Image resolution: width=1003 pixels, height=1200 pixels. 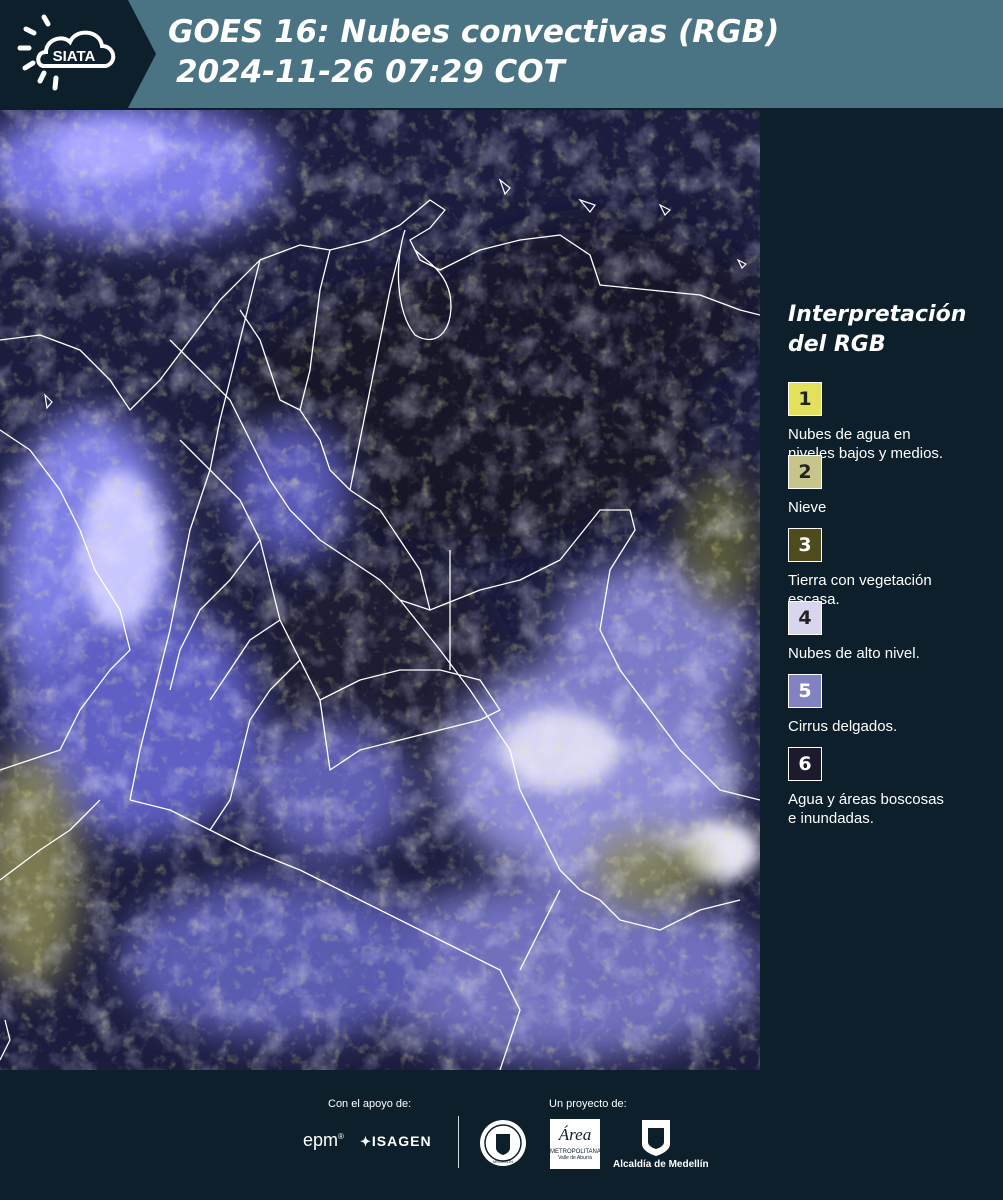 I want to click on legend-title: Interpretación del RGB, so click(x=888, y=330).